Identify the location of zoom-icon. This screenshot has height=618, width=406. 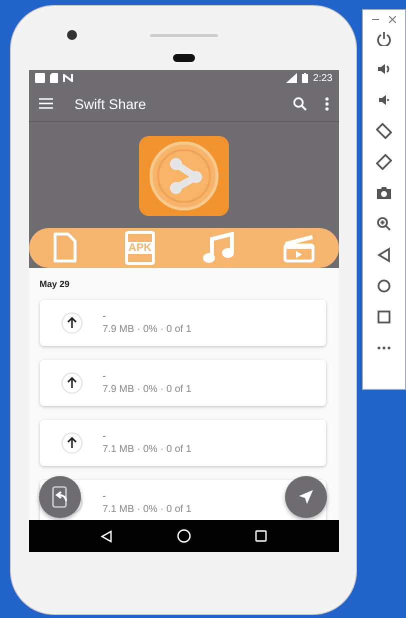
(384, 224).